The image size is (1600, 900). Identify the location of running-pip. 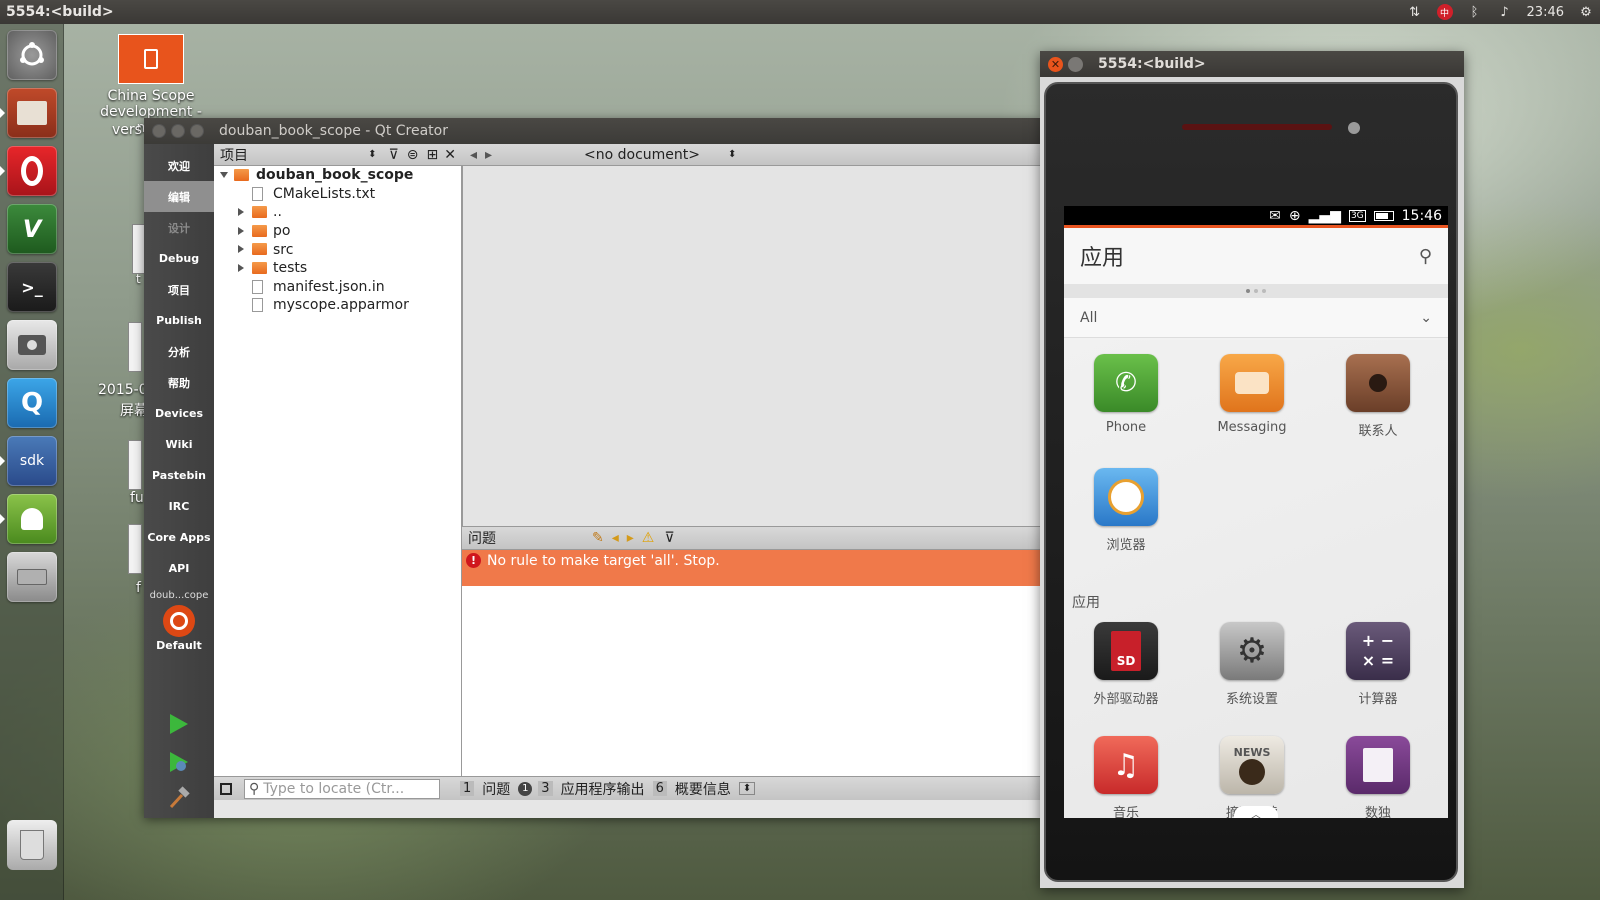
(2, 519).